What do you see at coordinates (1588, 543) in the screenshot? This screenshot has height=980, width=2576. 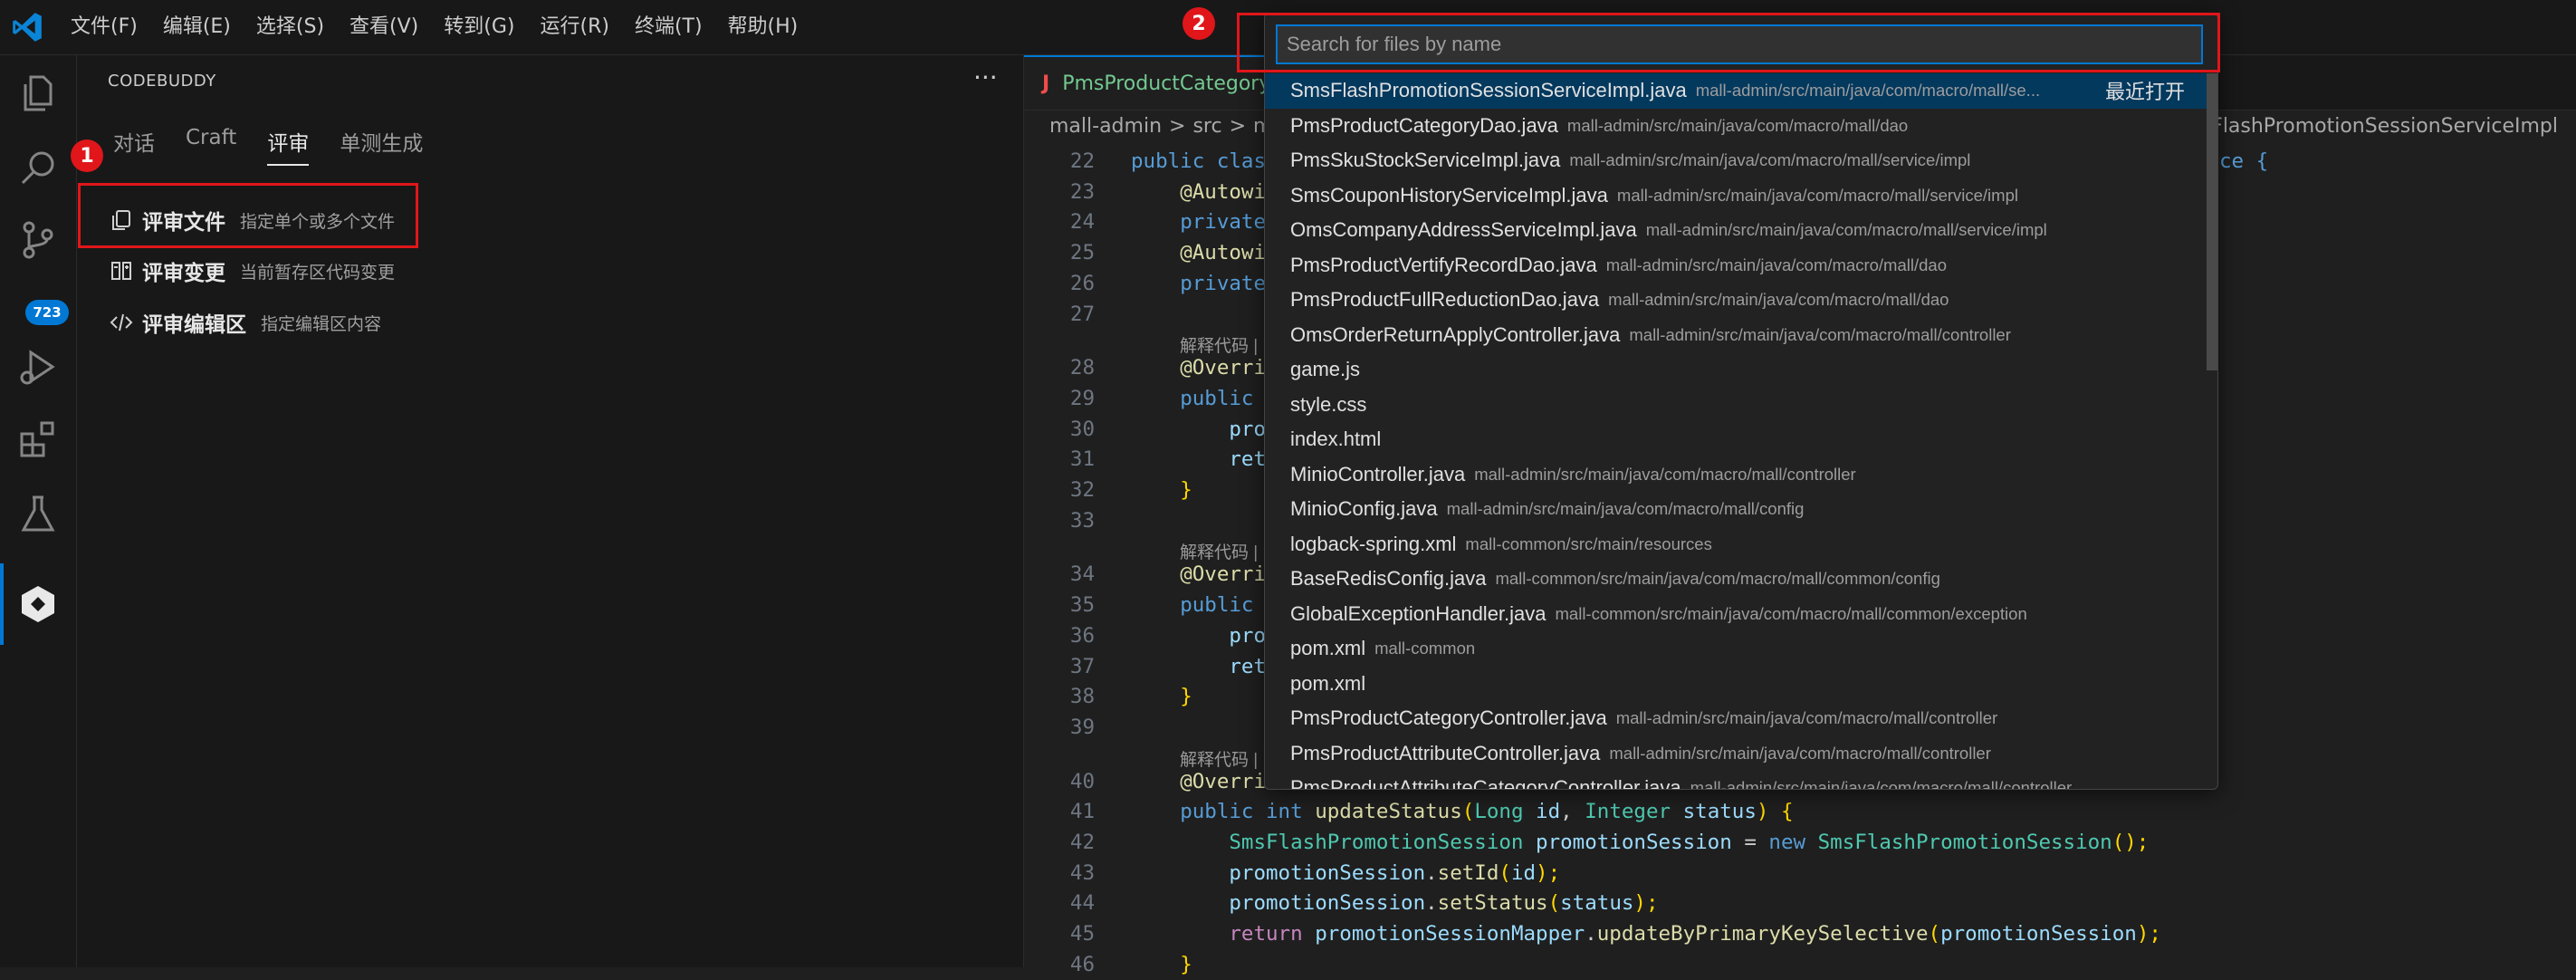 I see `file-result-path: mall-common/src/main/resources` at bounding box center [1588, 543].